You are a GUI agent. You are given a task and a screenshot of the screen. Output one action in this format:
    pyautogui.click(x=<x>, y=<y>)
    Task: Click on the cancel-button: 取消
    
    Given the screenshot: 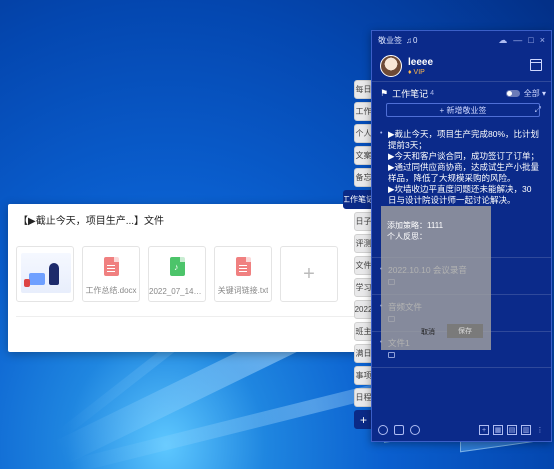 What is the action you would take?
    pyautogui.click(x=428, y=332)
    